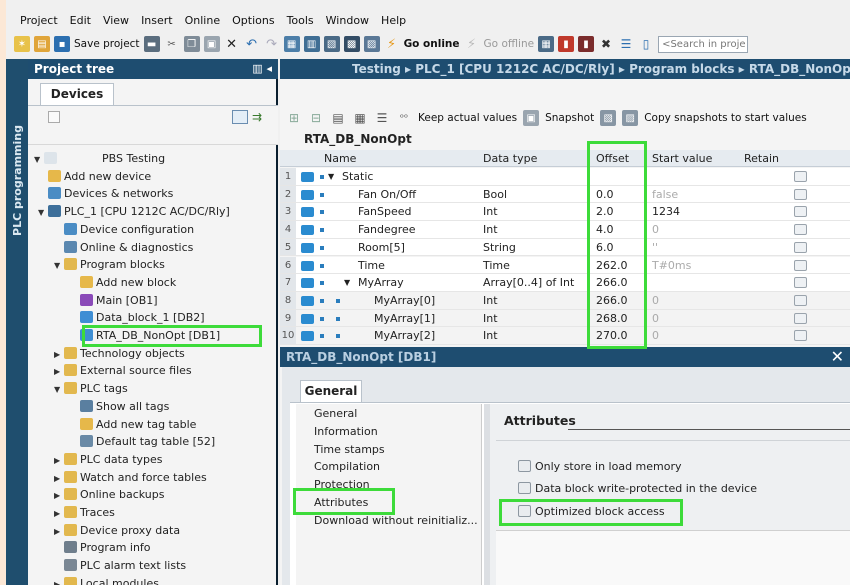 This screenshot has height=585, width=850. What do you see at coordinates (107, 44) in the screenshot?
I see `save-project-button: Save project` at bounding box center [107, 44].